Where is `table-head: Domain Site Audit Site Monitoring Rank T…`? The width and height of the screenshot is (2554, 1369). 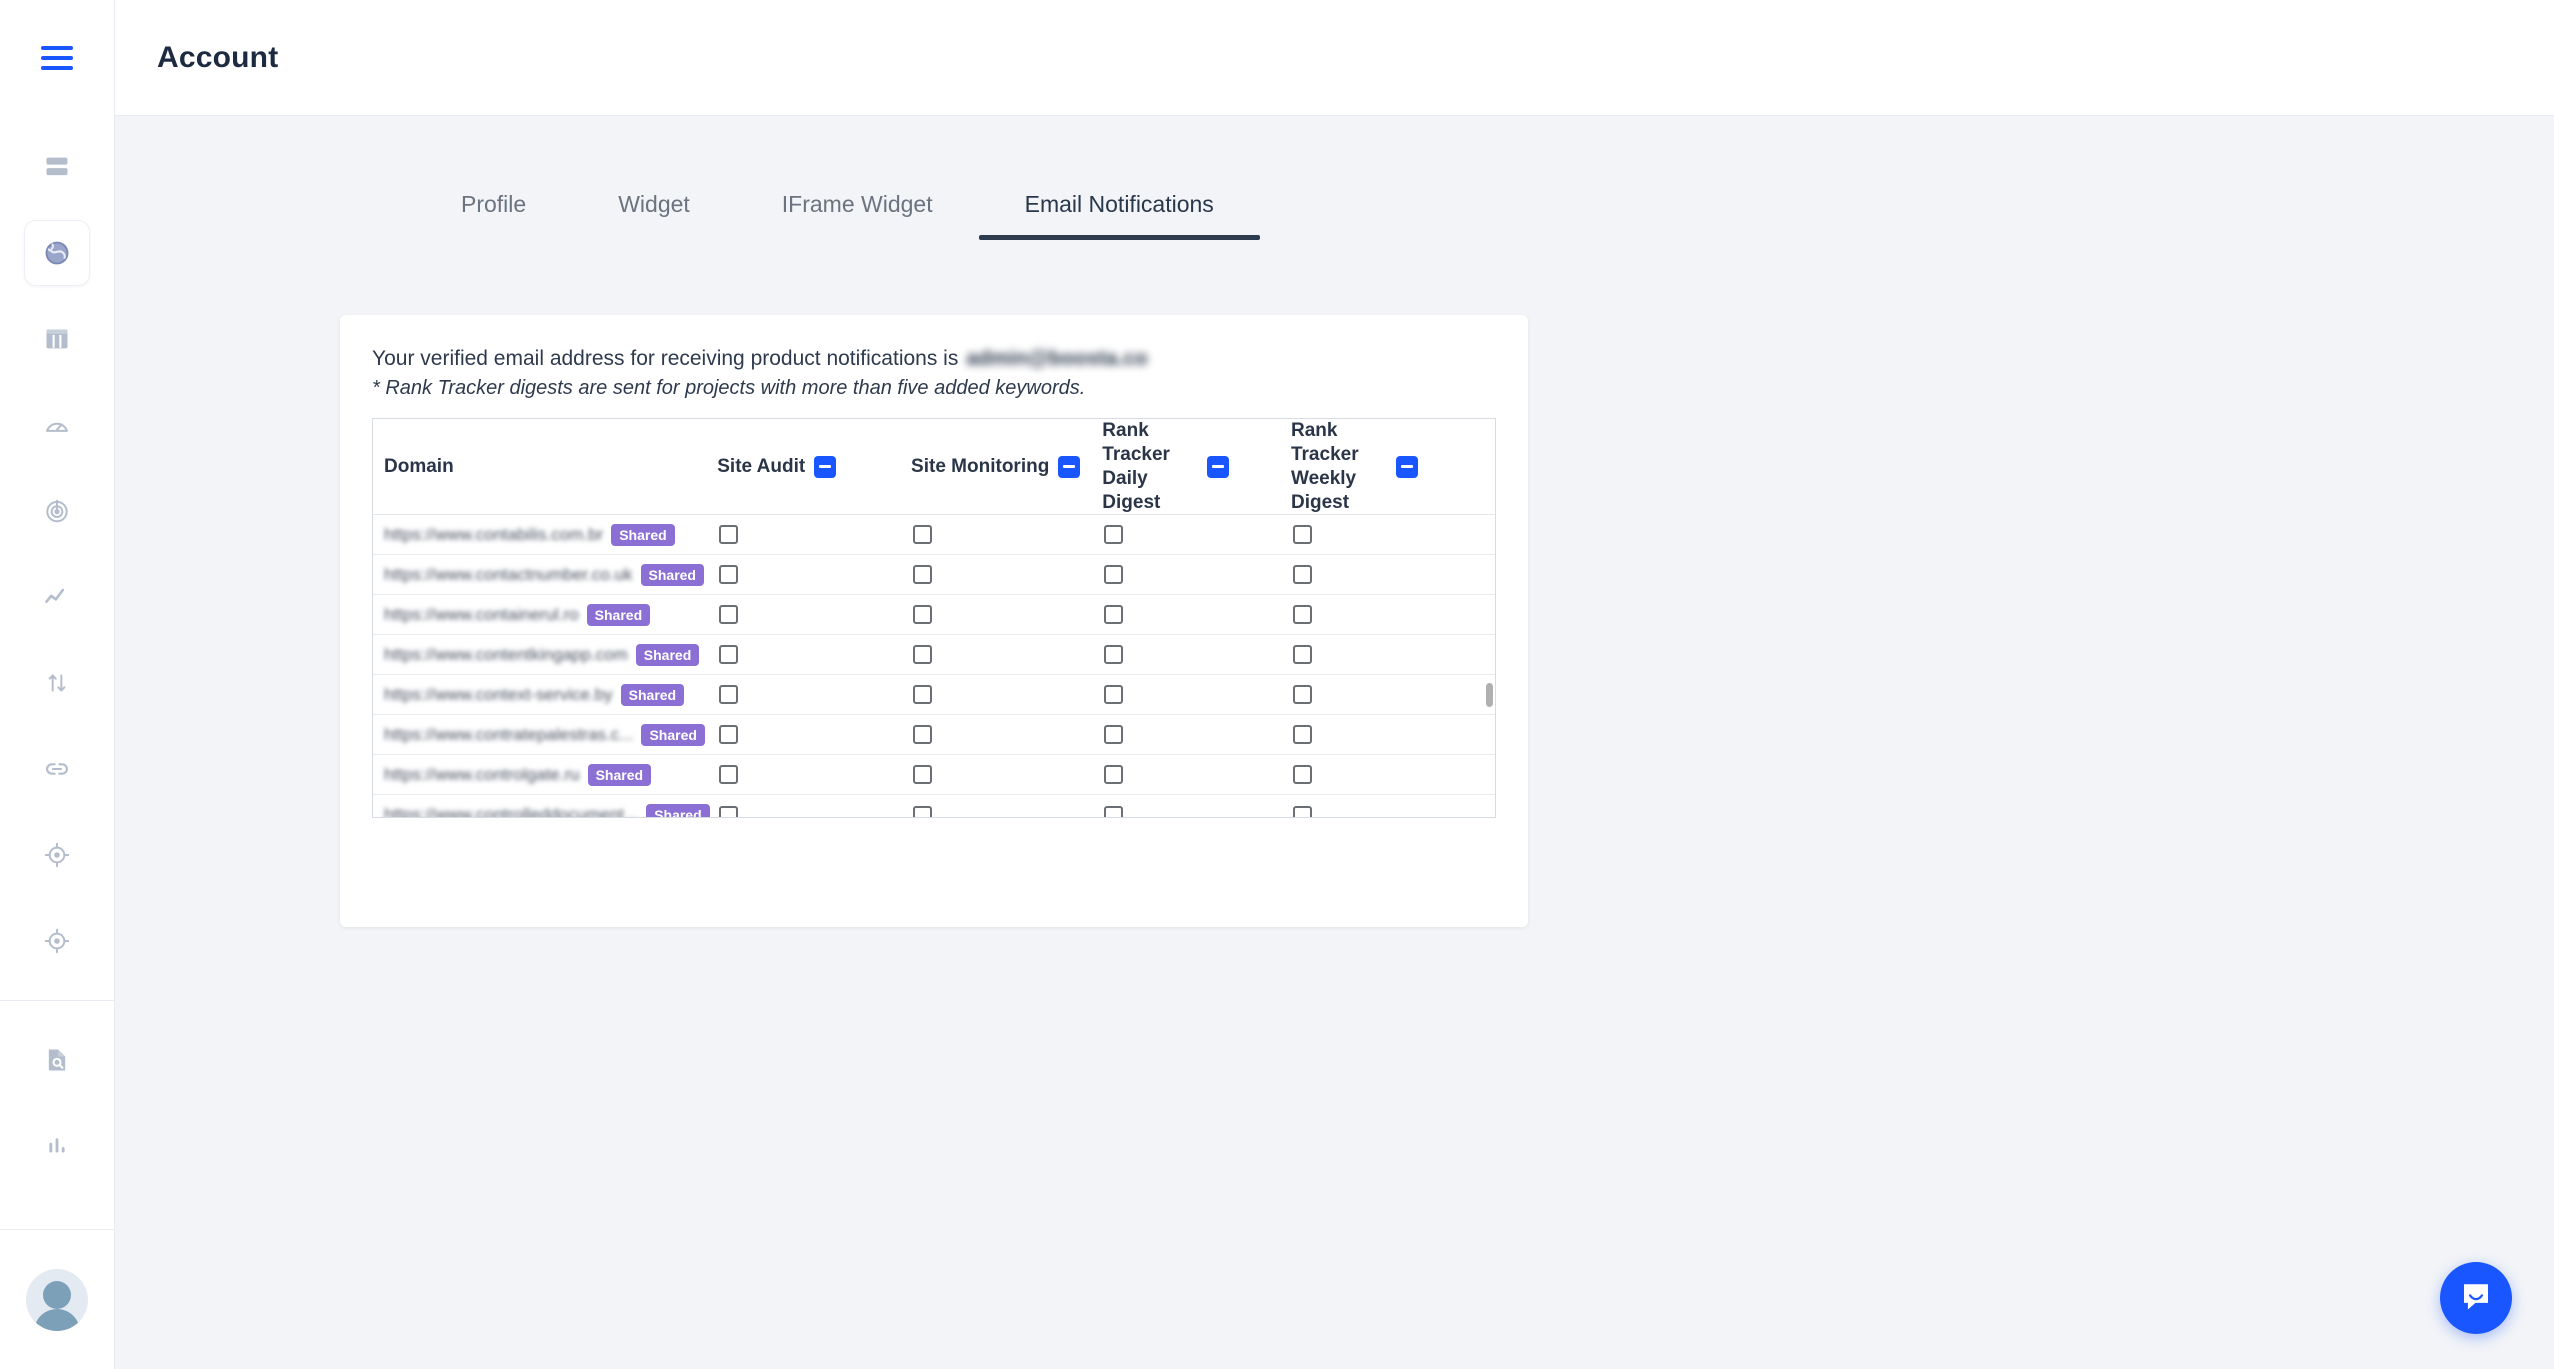 table-head: Domain Site Audit Site Monitoring Rank T… is located at coordinates (934, 467).